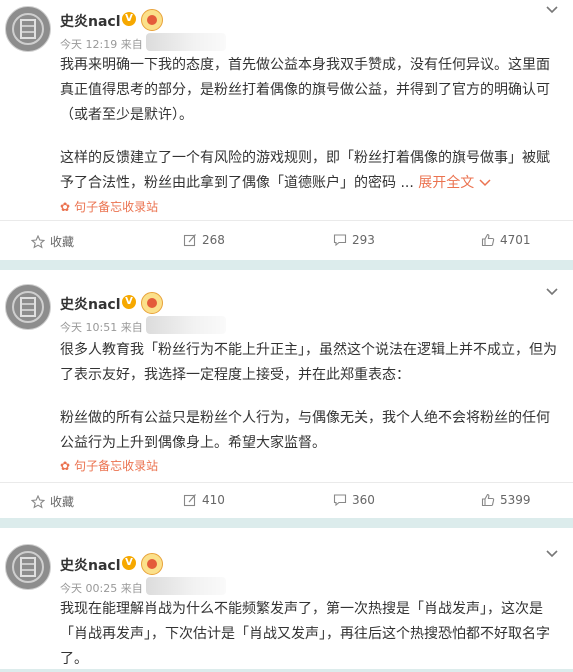 The image size is (573, 672). I want to click on expand-full-text-link: 展开全文, so click(454, 183).